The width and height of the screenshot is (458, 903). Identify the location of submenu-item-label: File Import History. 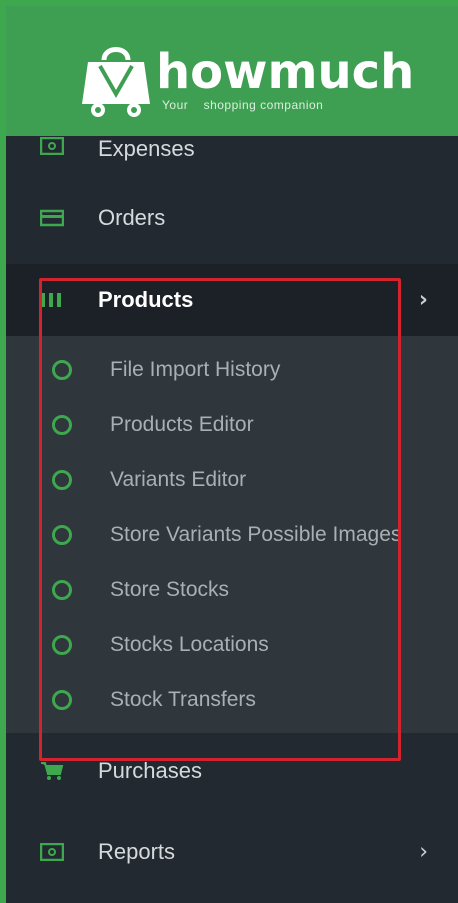
(195, 369).